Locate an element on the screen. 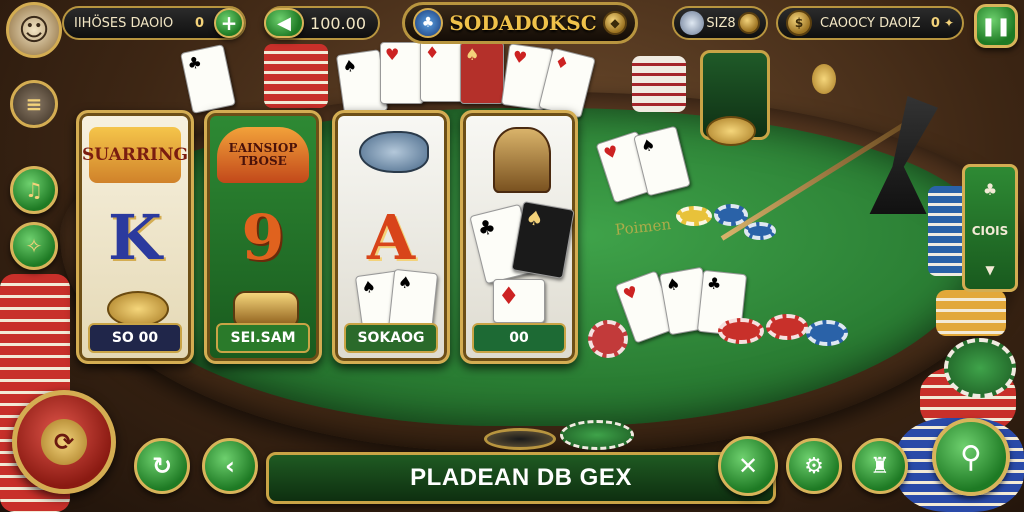 This screenshot has height=512, width=1024. group-button: ♜ is located at coordinates (880, 466).